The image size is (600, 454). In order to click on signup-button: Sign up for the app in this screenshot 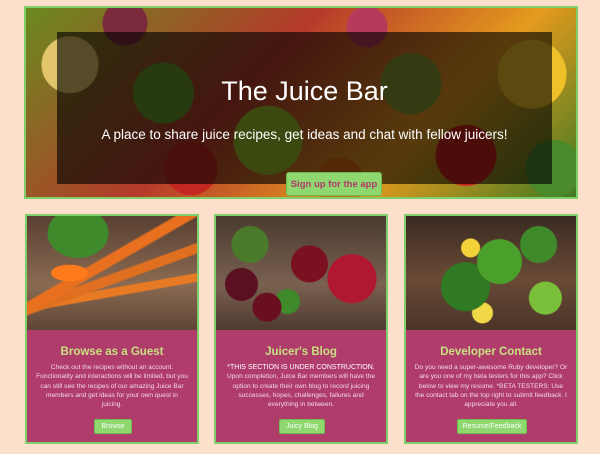, I will do `click(334, 184)`.